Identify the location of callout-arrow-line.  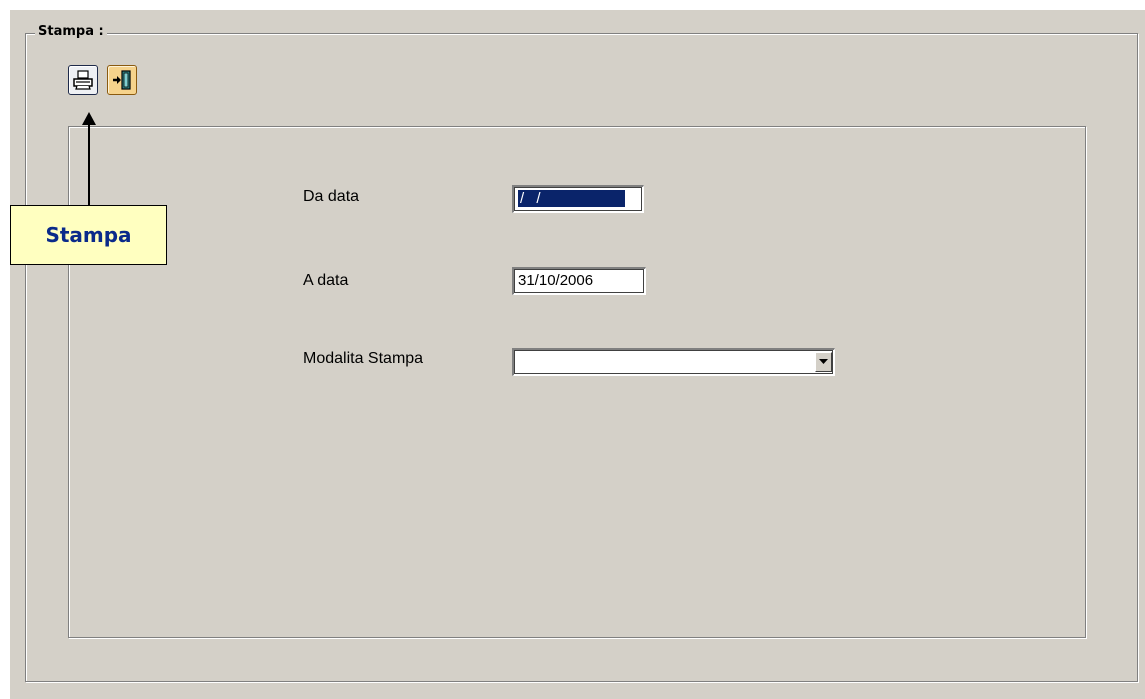
(89, 163).